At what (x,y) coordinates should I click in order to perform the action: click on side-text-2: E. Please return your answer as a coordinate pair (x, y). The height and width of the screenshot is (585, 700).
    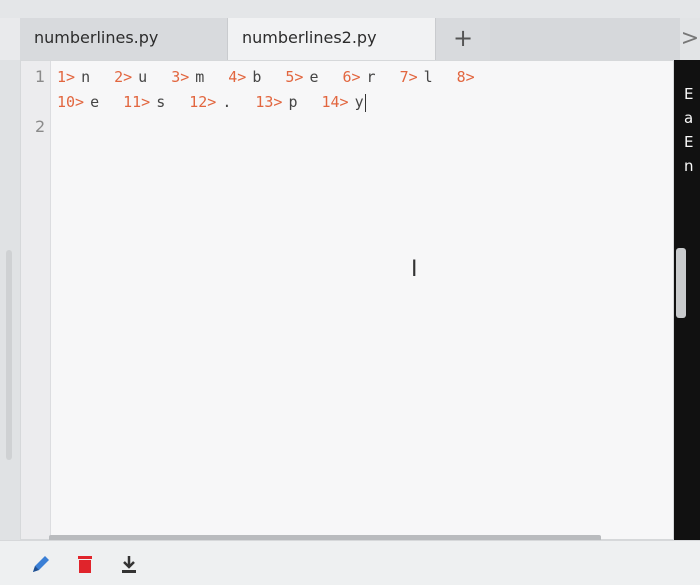
    Looking at the image, I should click on (689, 142).